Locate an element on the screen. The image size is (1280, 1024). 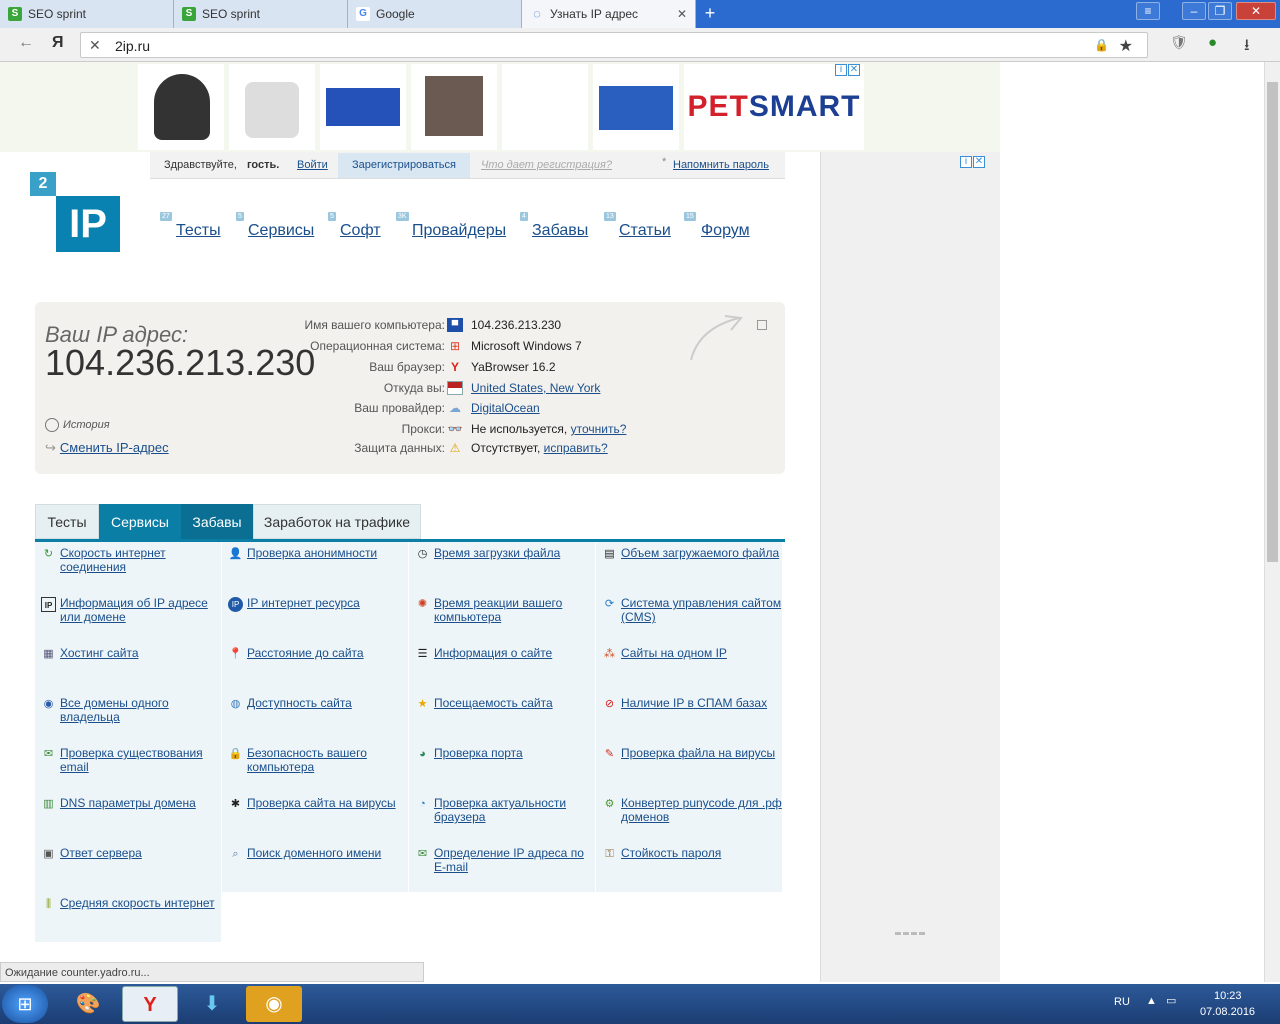
history-link: История is located at coordinates (77, 425).